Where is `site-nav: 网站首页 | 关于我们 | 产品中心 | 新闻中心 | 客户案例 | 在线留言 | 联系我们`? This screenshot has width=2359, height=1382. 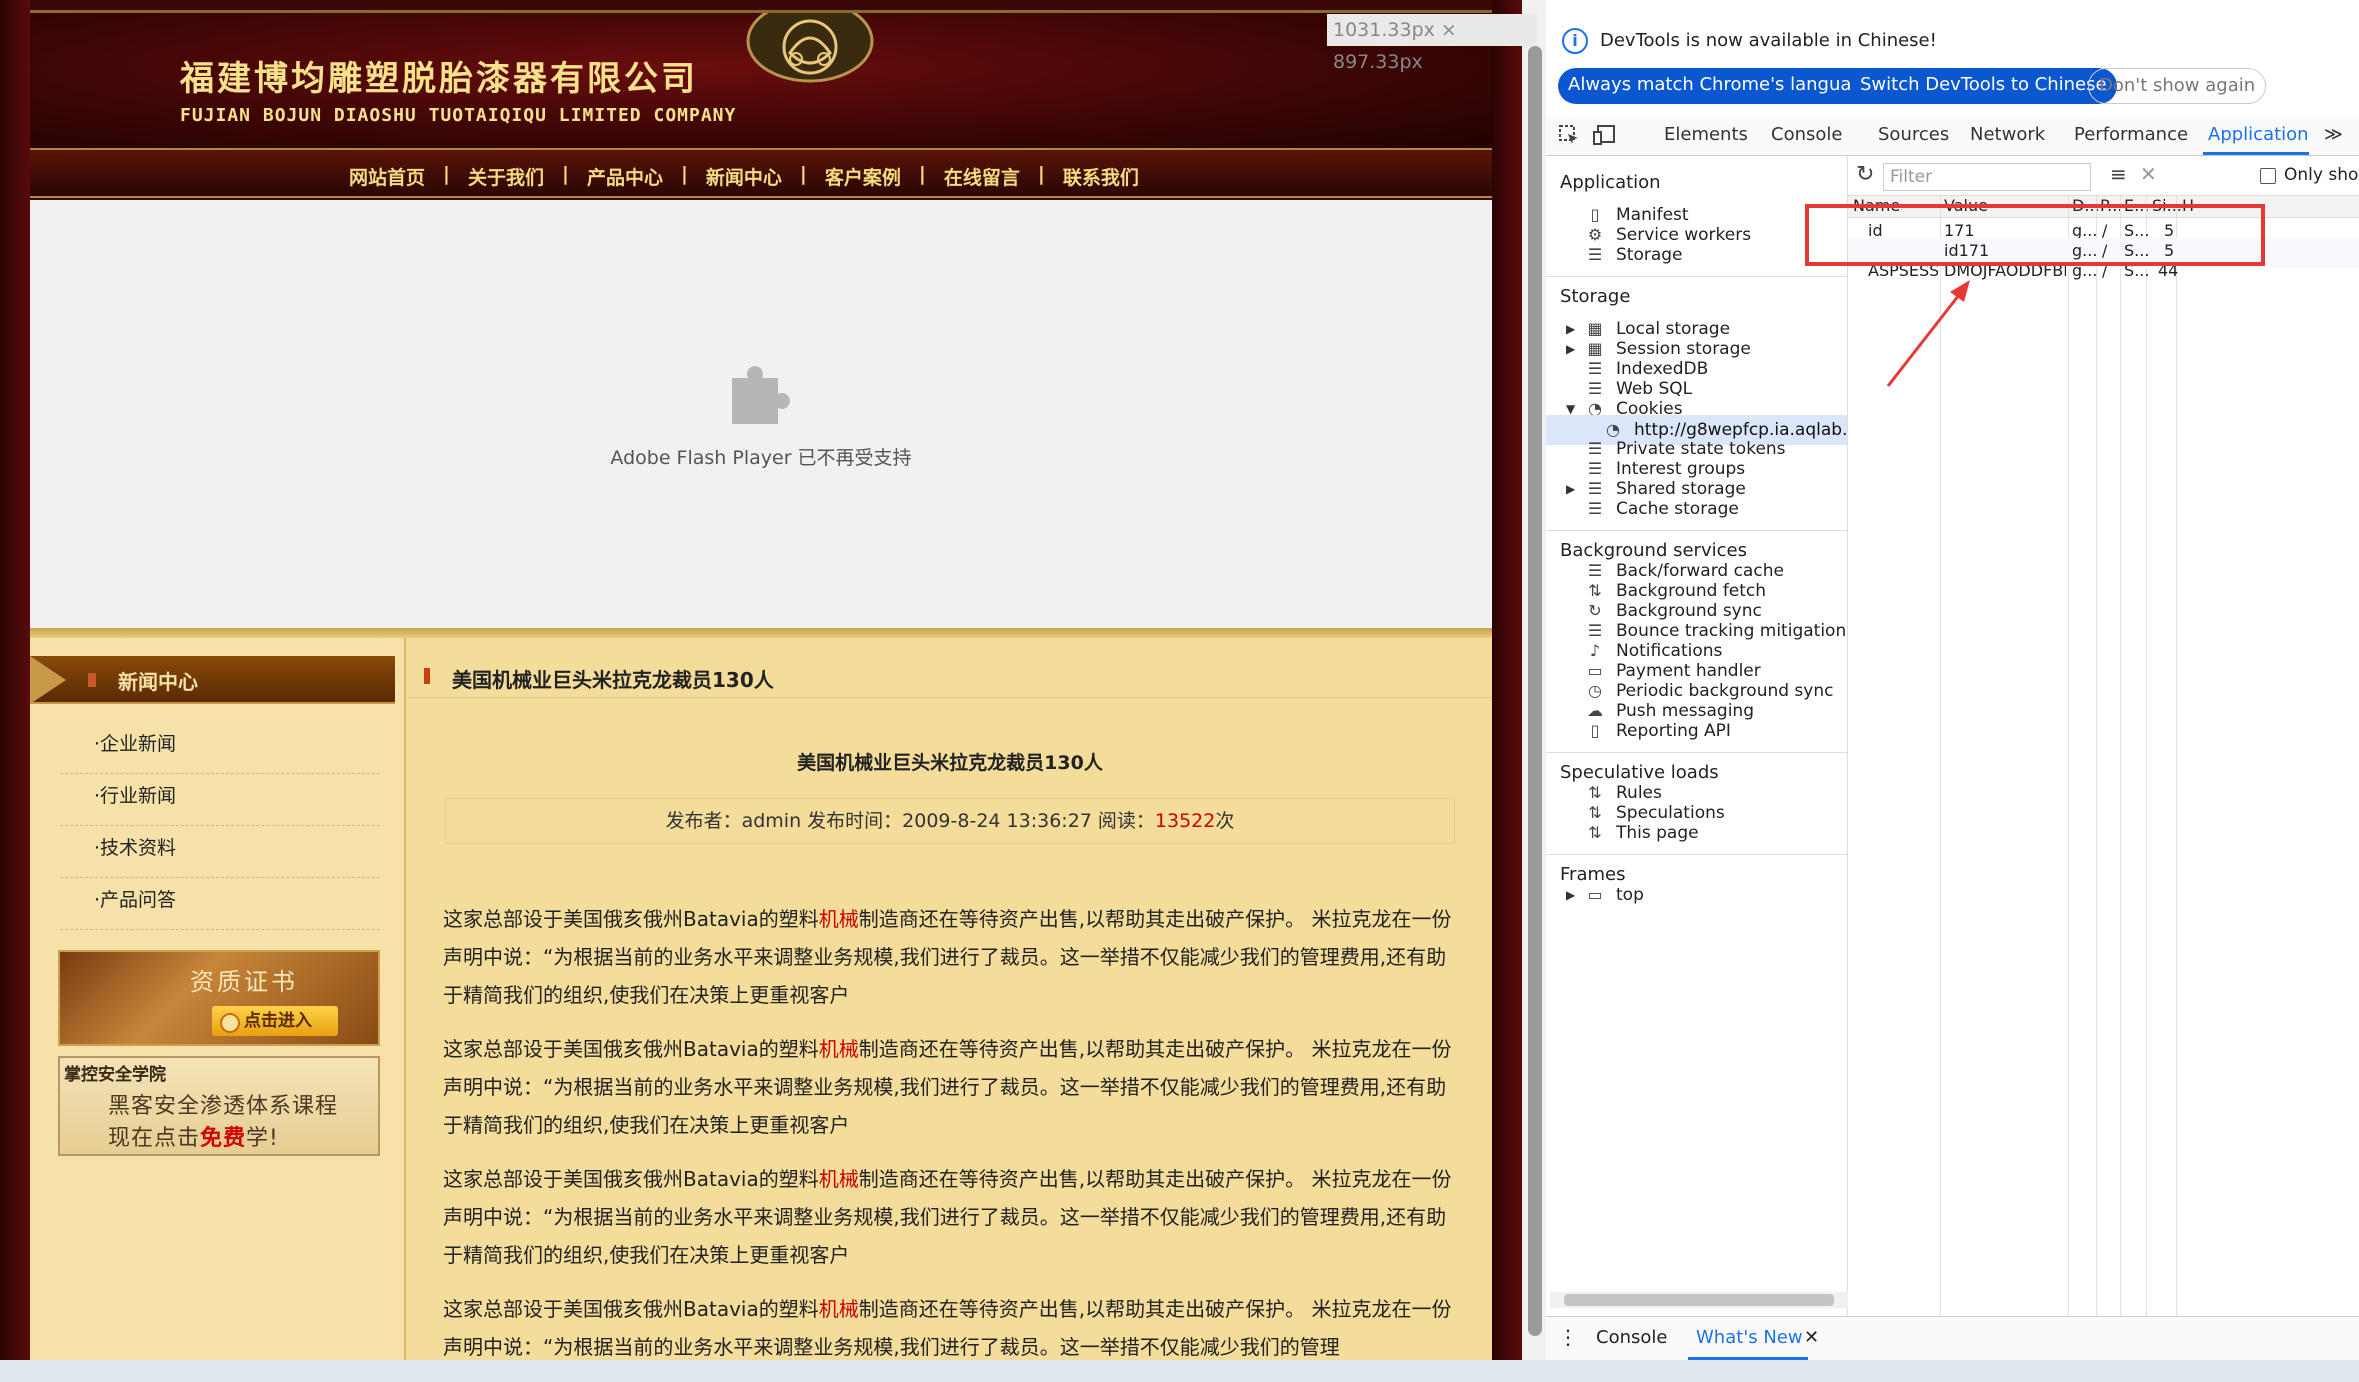 site-nav: 网站首页 | 关于我们 | 产品中心 | 新闻中心 | 客户案例 | 在线留言 | 联系我们 is located at coordinates (761, 173).